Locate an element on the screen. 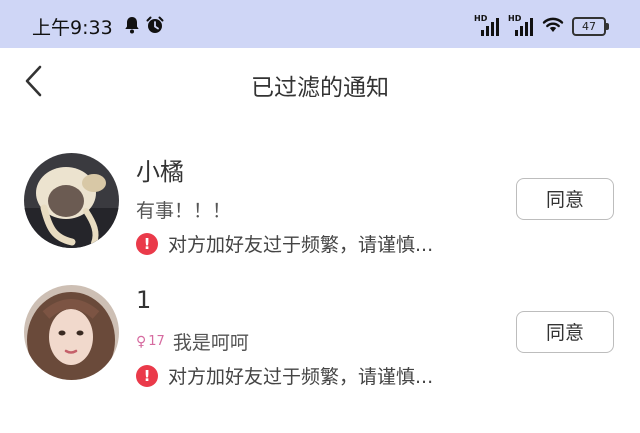  wifi-icon is located at coordinates (553, 26).